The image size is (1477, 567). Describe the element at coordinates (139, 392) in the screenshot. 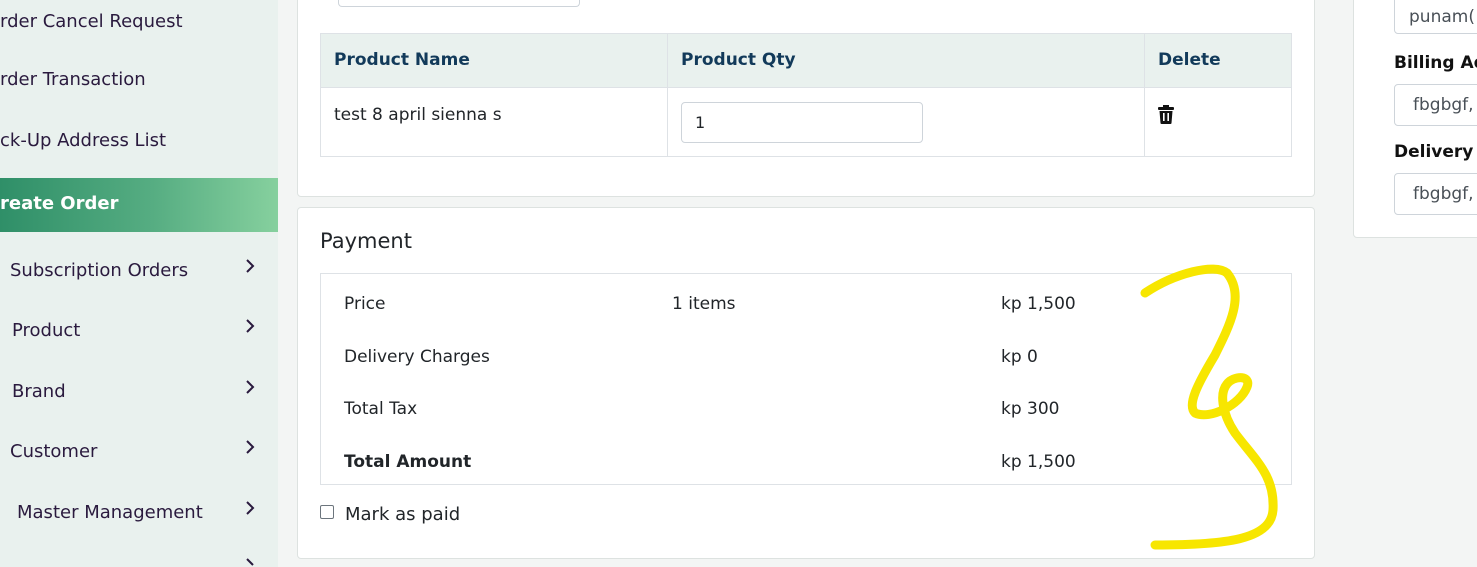

I see `sidebar-item-brand: Brand` at that location.